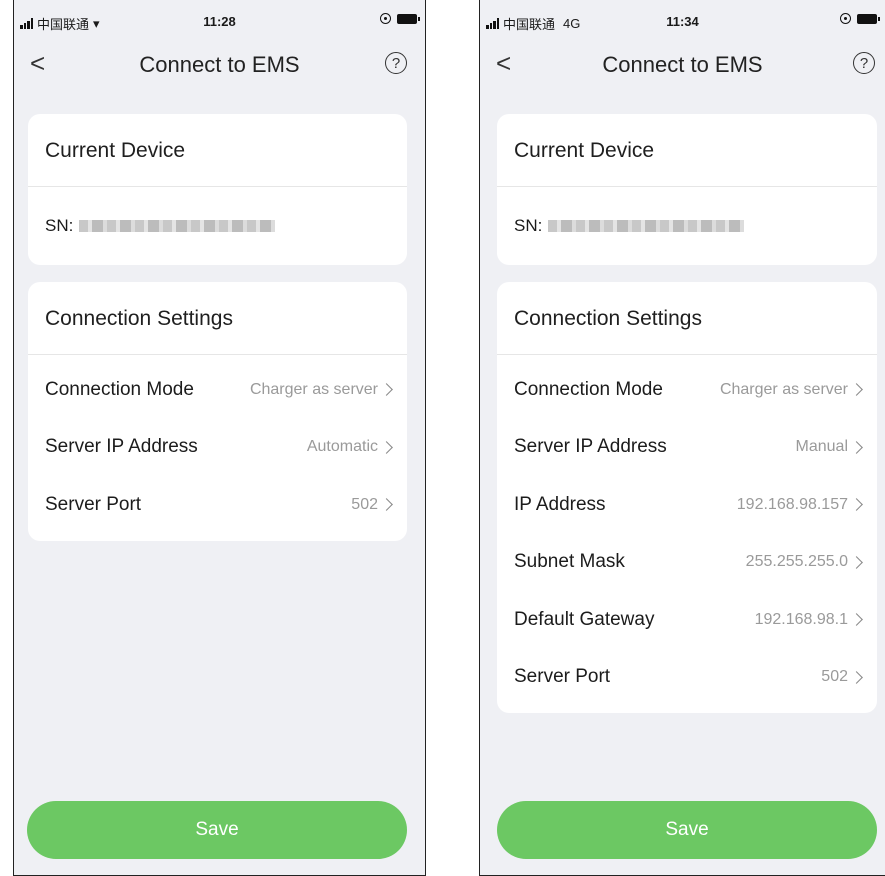 This screenshot has height=876, width=885. I want to click on ip-address-row: IP Address 192.168.98.157, so click(687, 505).